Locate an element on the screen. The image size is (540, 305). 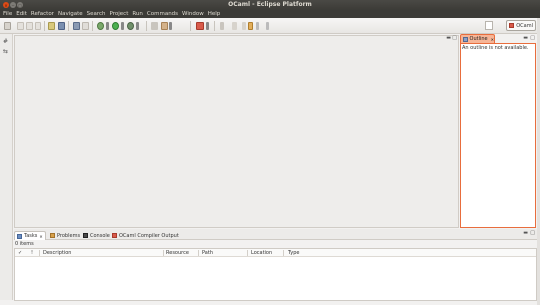
external-tools-icon is located at coordinates (130, 26).